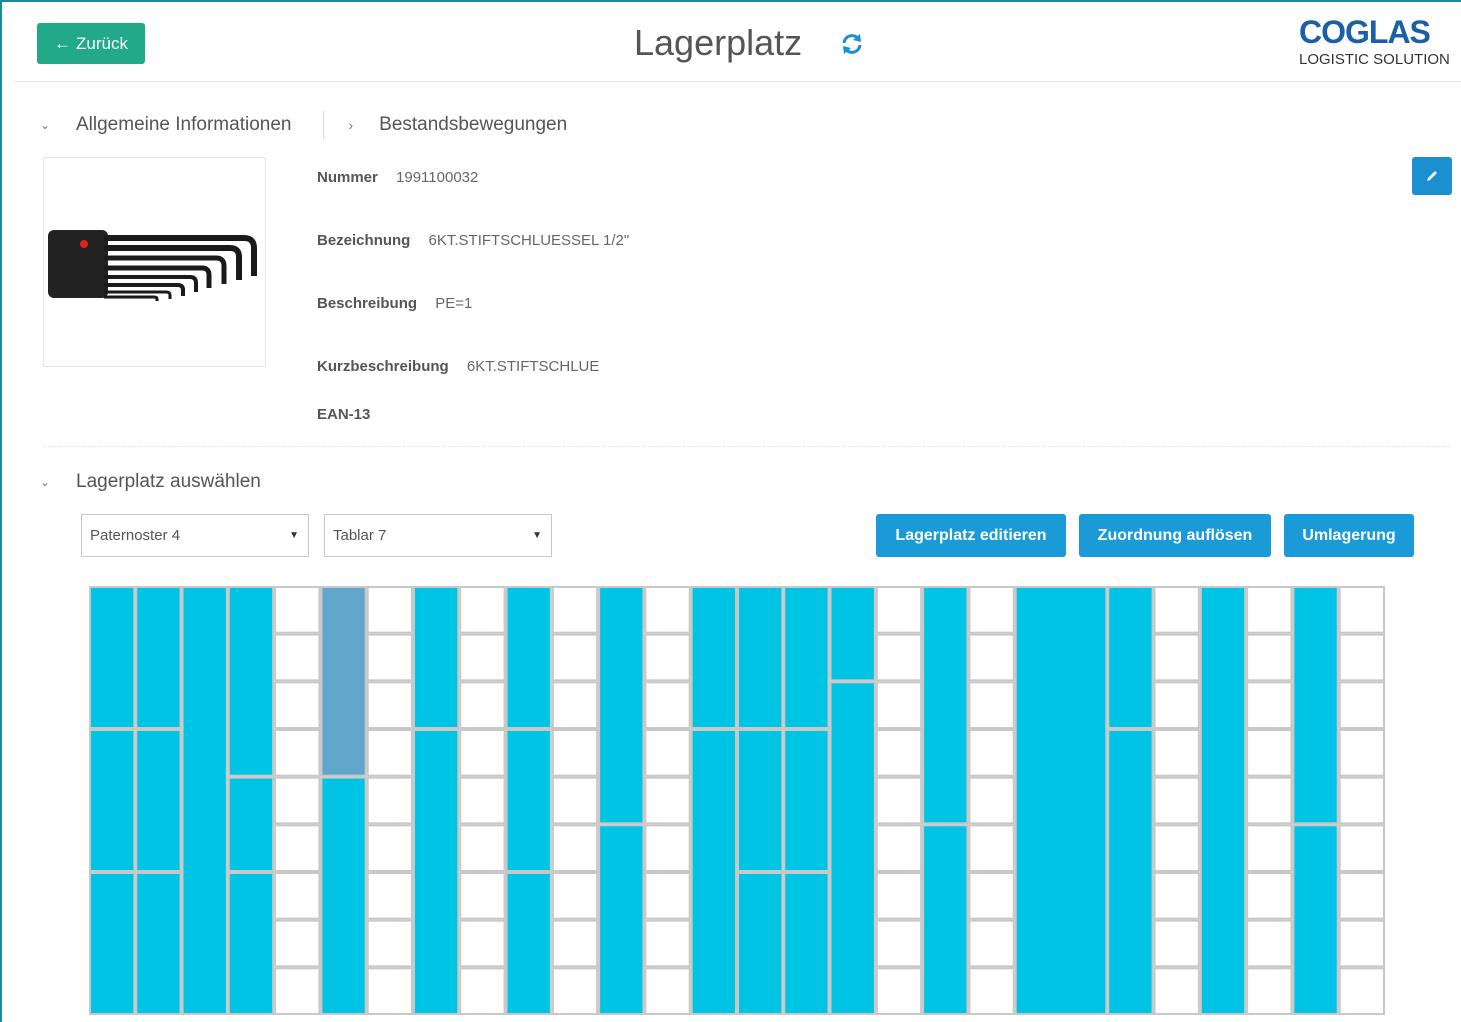 The width and height of the screenshot is (1461, 1022). What do you see at coordinates (971, 535) in the screenshot?
I see `edit-storage-button: Lagerplatz editieren` at bounding box center [971, 535].